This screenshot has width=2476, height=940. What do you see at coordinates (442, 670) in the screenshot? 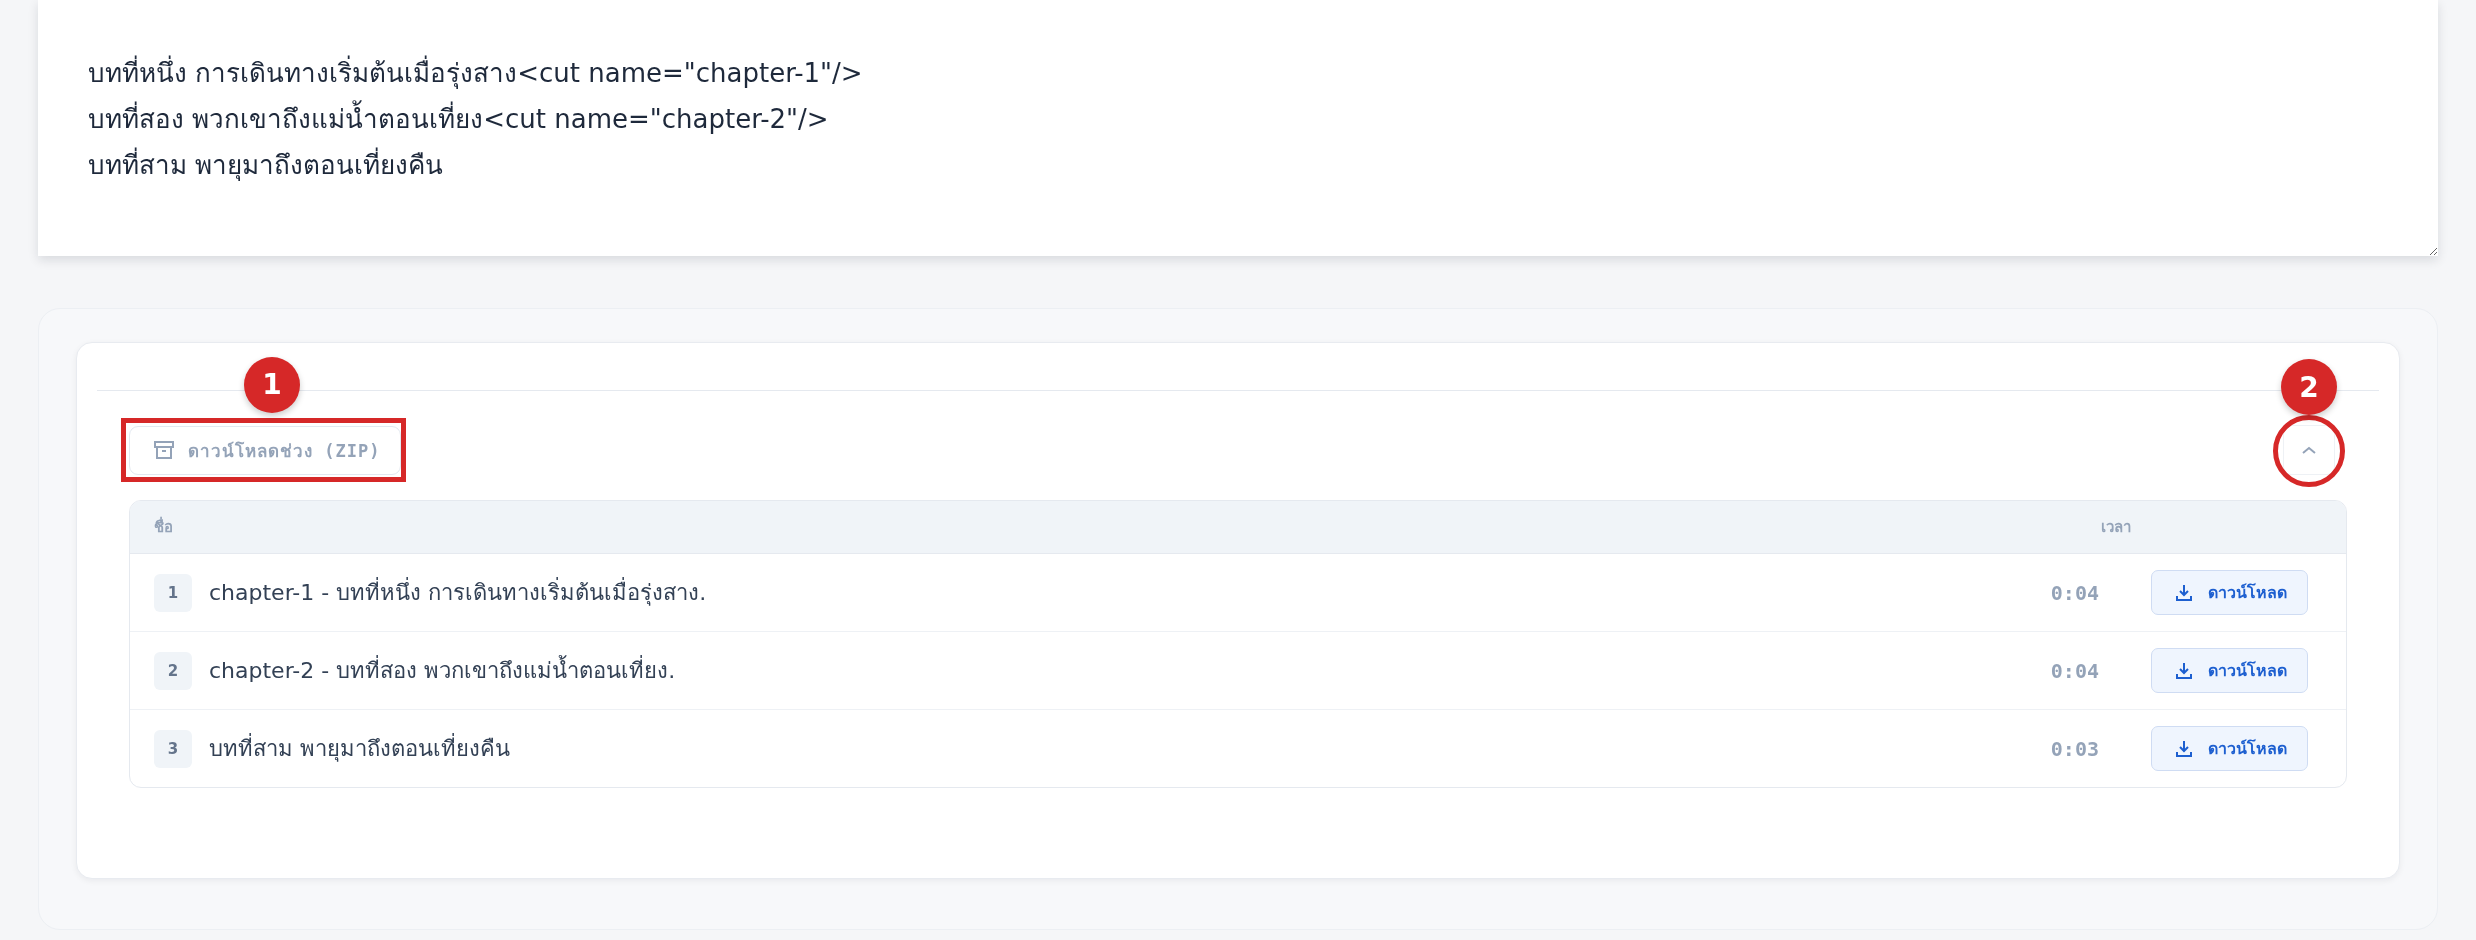
I see `track-title: chapter-2 - บทที่สอง พวกเขาถึงแม่น้ำตอนเที่ยง.` at bounding box center [442, 670].